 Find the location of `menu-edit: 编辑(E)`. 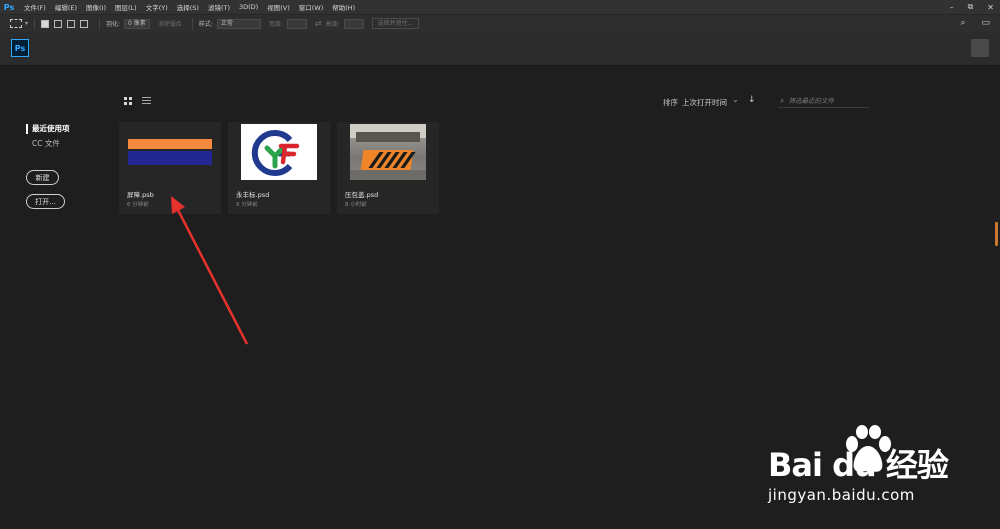

menu-edit: 编辑(E) is located at coordinates (66, 7).